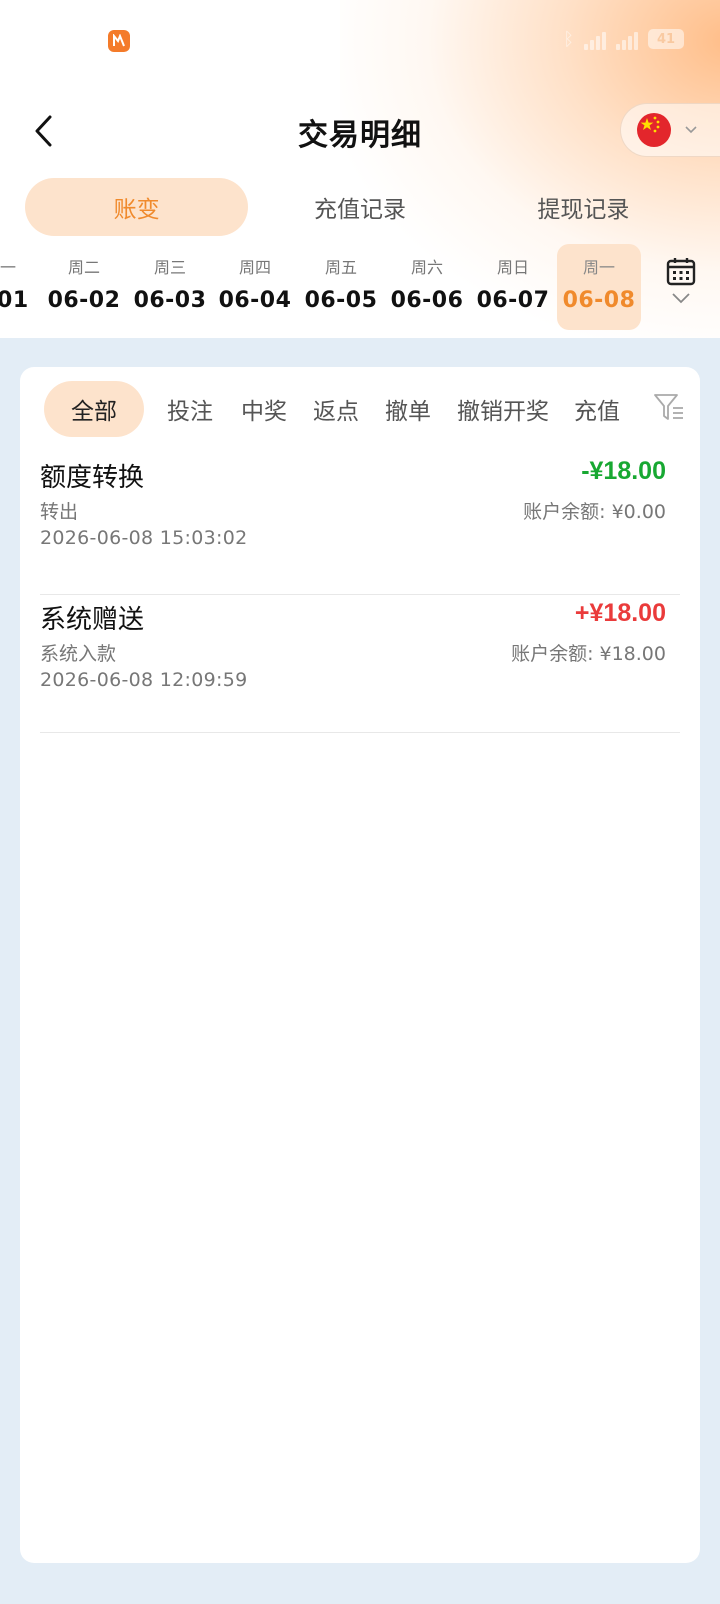  What do you see at coordinates (681, 272) in the screenshot?
I see `calendar-icon` at bounding box center [681, 272].